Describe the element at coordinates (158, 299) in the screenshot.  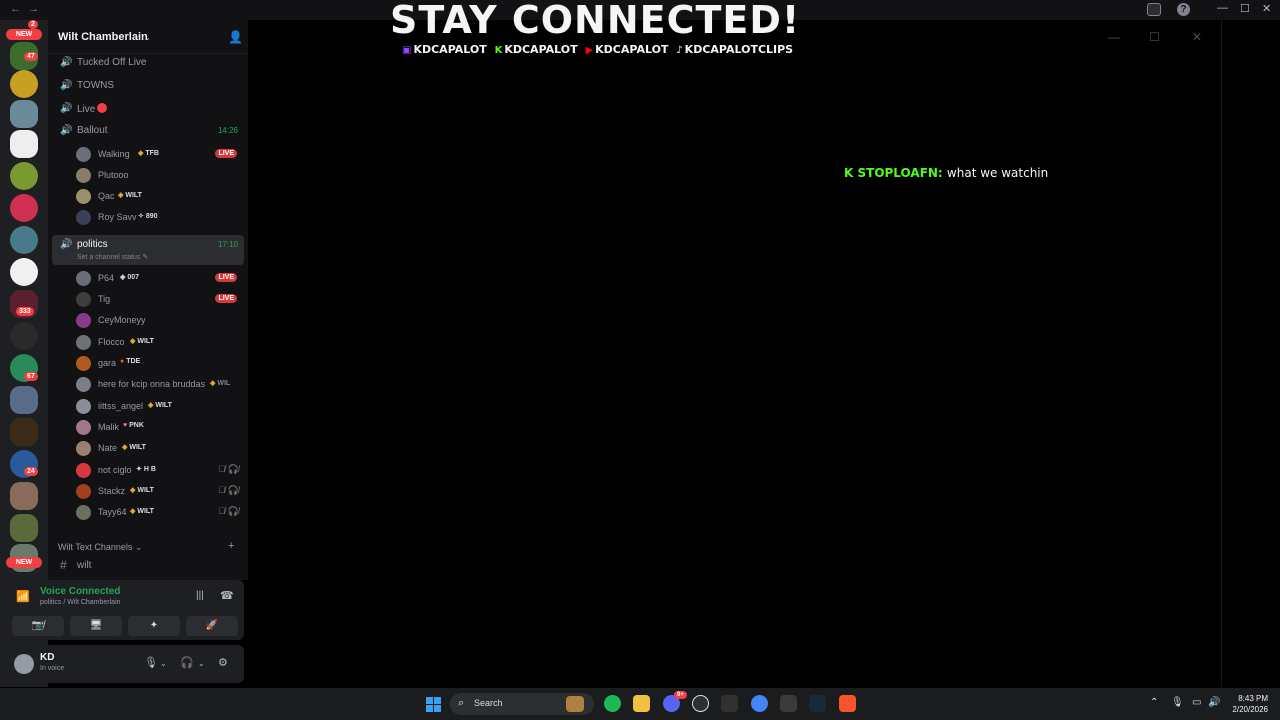
I see `voice-user: Tig LIVE` at that location.